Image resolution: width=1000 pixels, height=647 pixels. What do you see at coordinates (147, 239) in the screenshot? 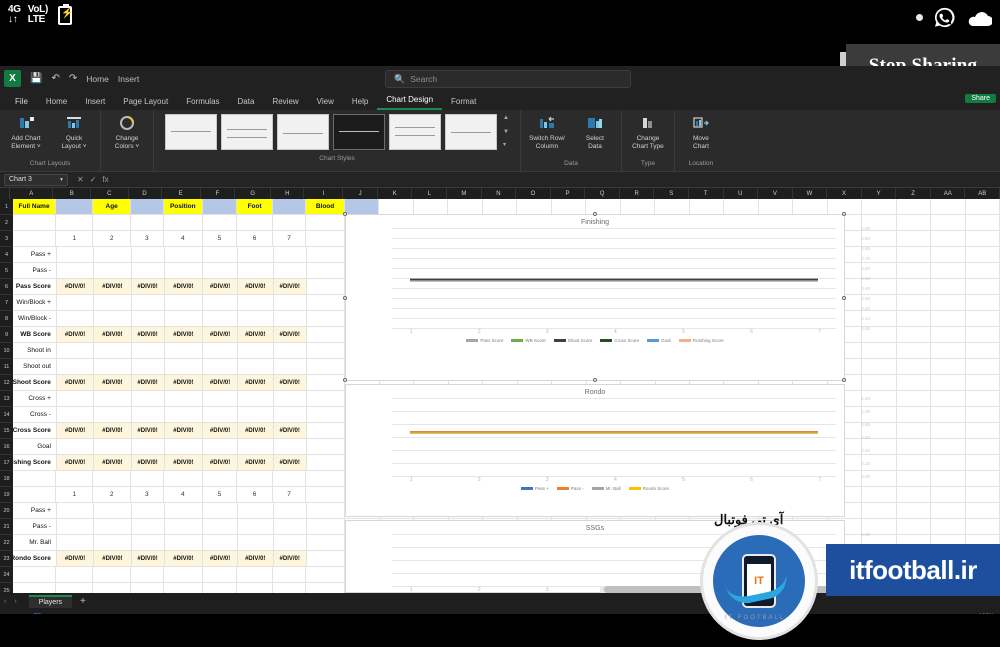
I see `cell: 3` at bounding box center [147, 239].